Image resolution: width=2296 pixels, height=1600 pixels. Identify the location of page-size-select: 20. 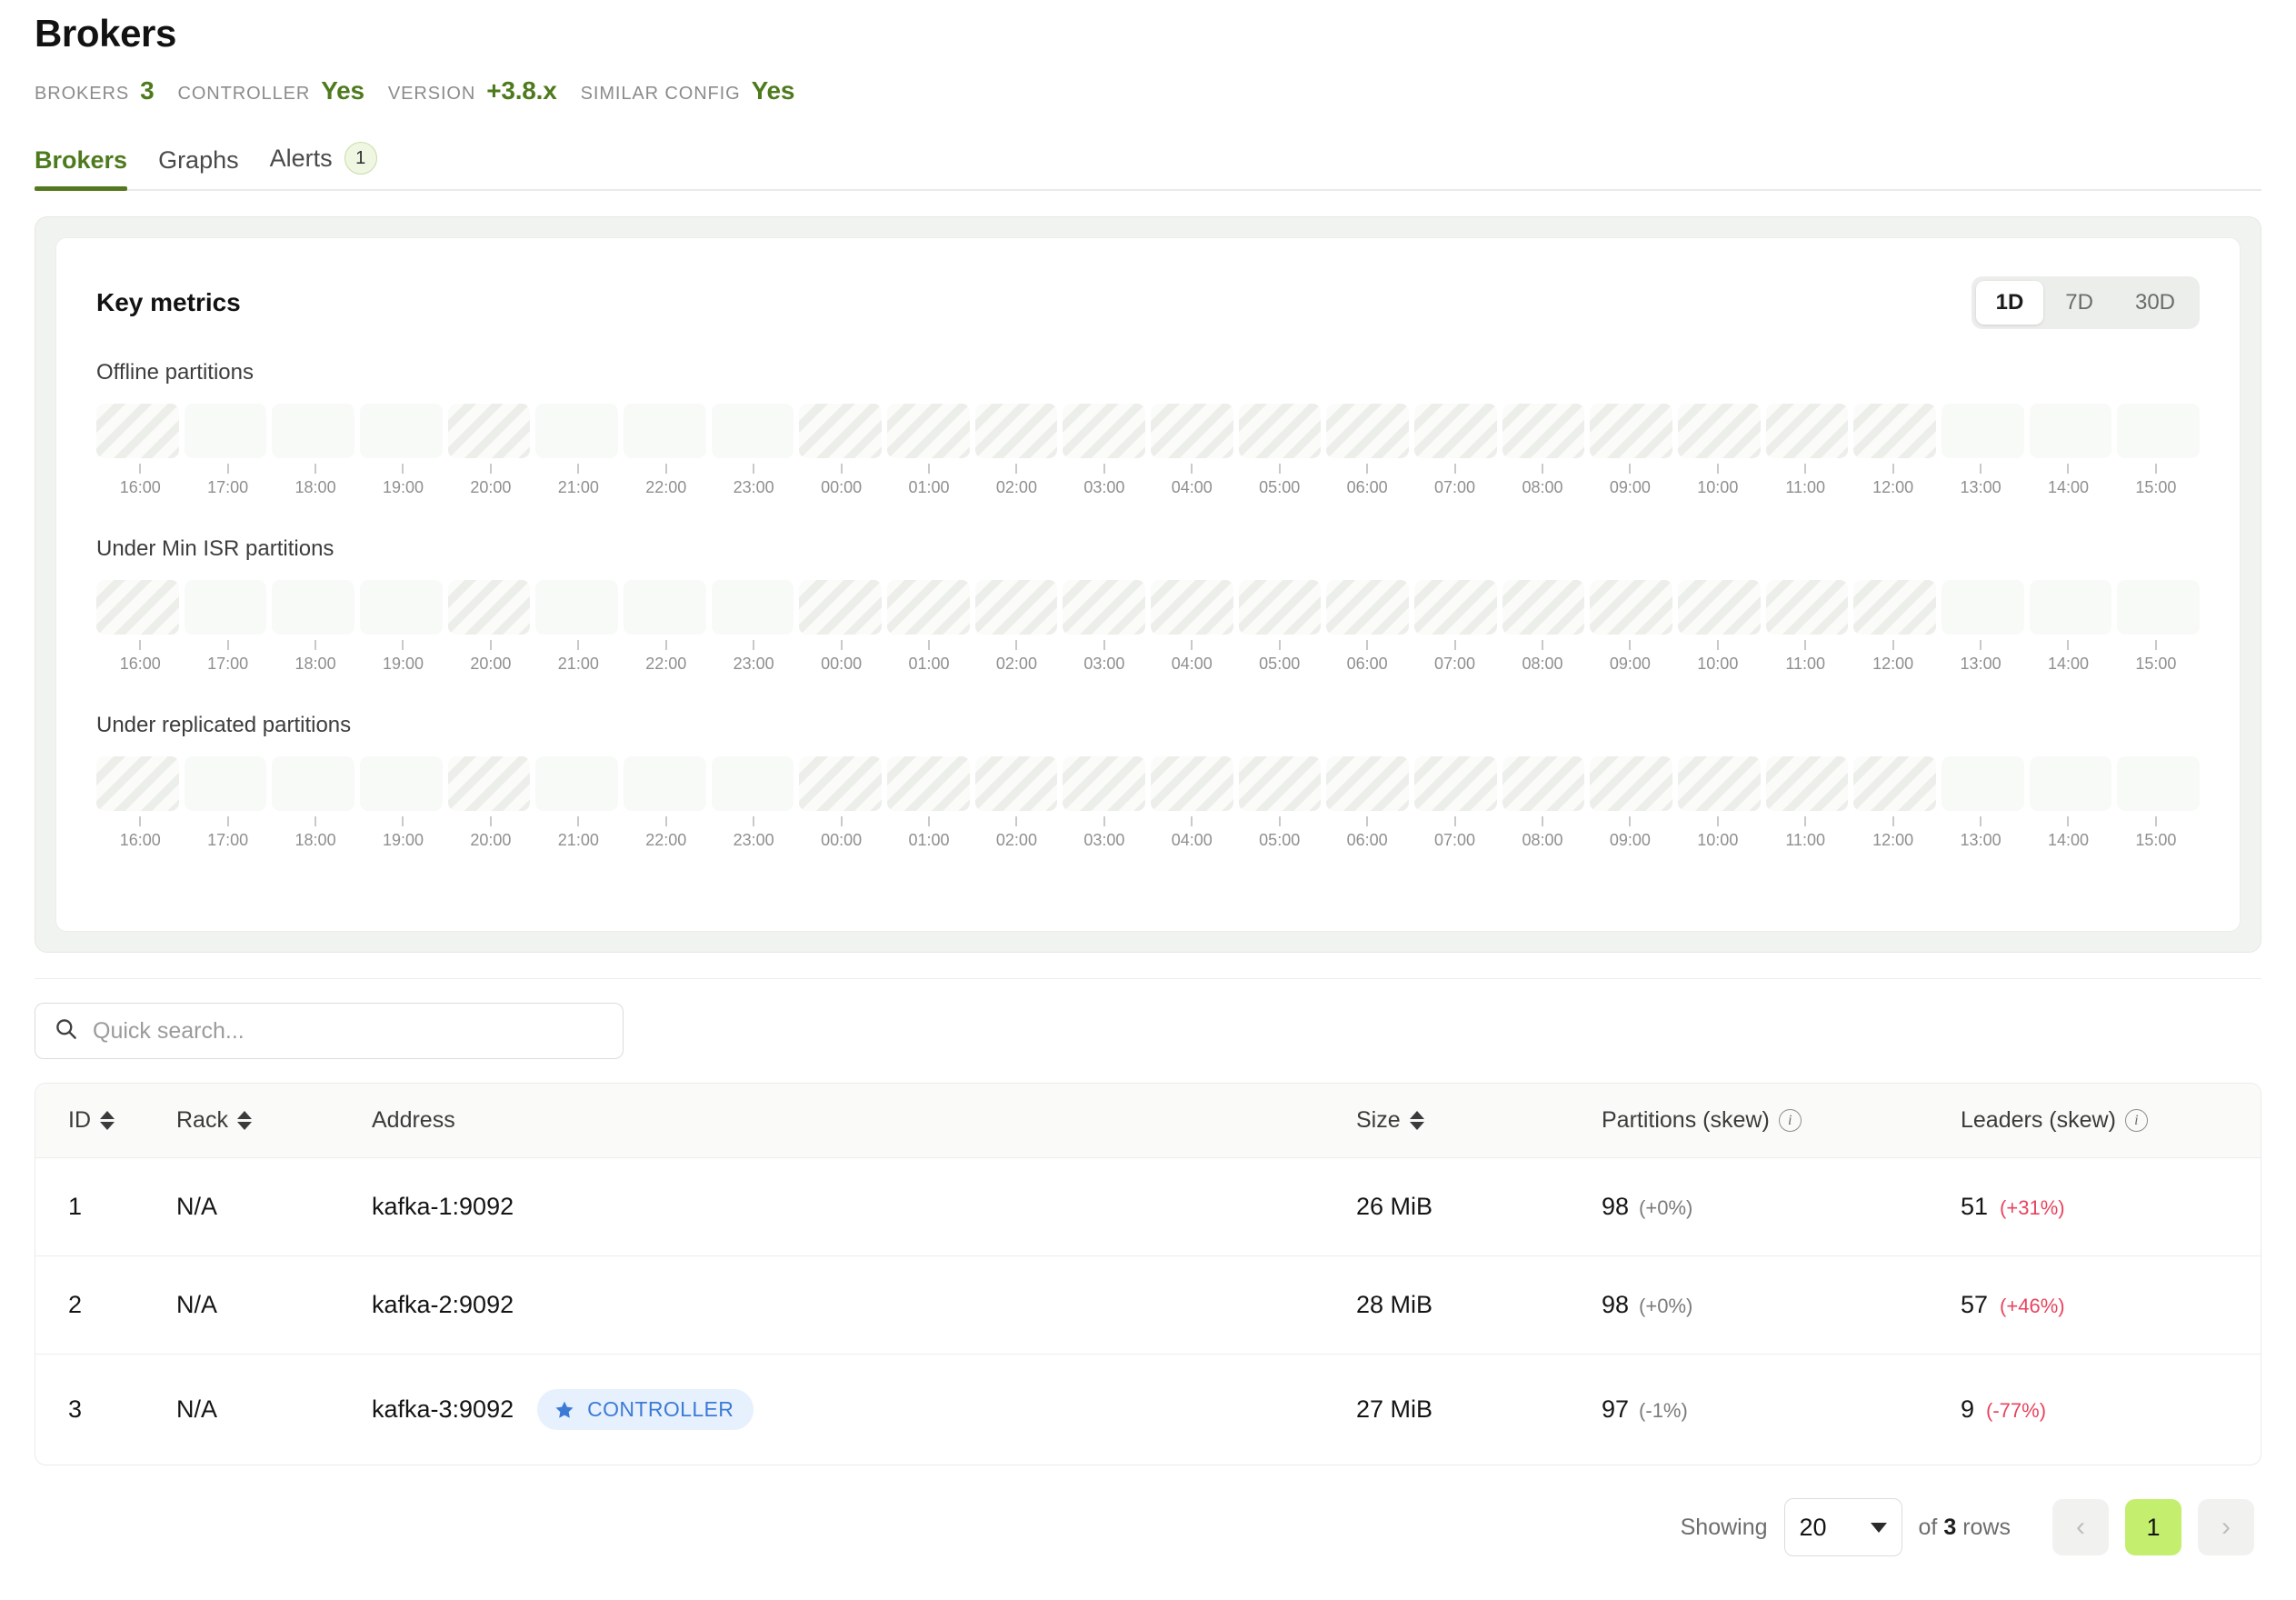
(1842, 1528).